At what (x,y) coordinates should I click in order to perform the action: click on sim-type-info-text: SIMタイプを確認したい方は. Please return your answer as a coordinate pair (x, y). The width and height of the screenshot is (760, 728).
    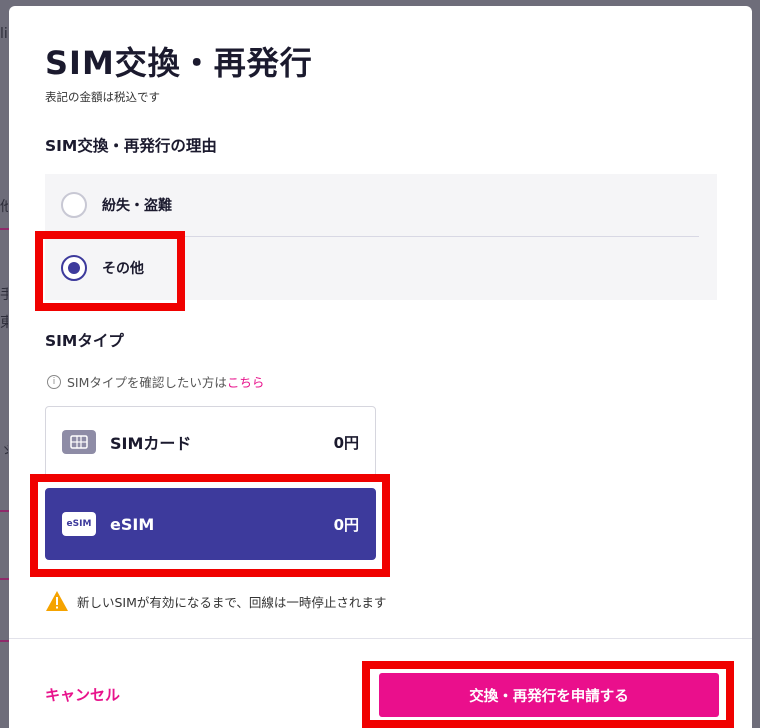
    Looking at the image, I should click on (147, 382).